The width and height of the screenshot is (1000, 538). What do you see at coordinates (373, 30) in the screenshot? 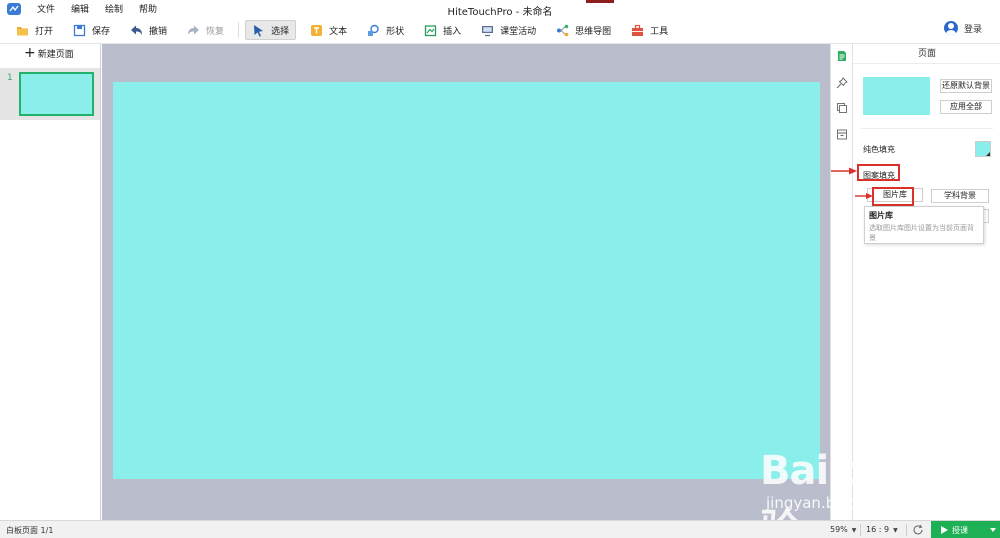
I see `shape-icon` at bounding box center [373, 30].